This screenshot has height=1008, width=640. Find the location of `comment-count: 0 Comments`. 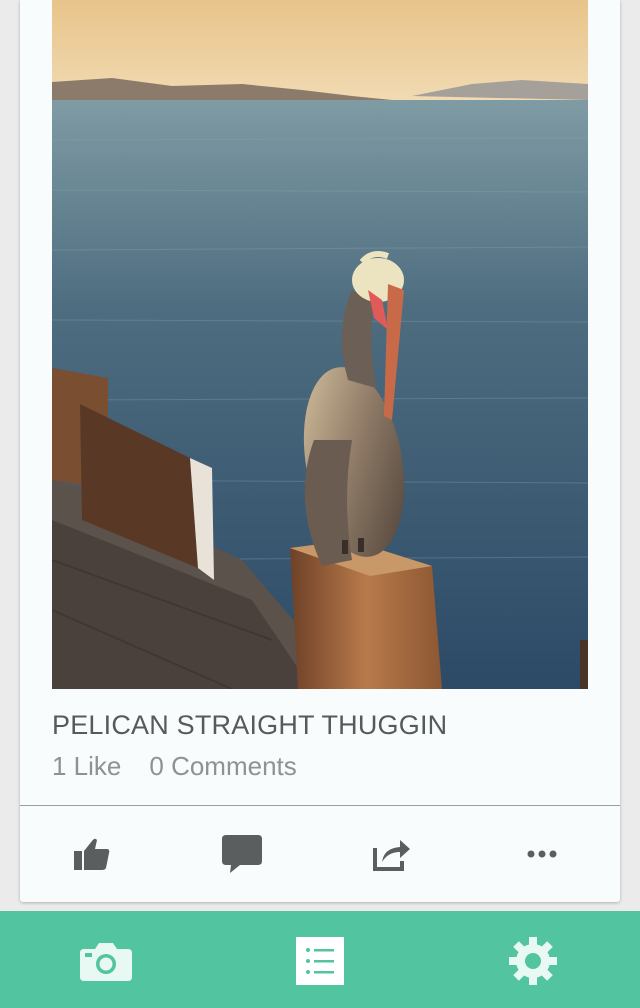

comment-count: 0 Comments is located at coordinates (222, 766).